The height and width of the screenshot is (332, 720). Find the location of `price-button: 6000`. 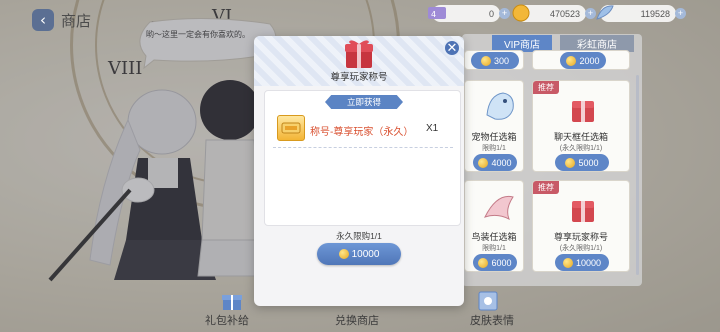

price-button: 6000 is located at coordinates (495, 262).